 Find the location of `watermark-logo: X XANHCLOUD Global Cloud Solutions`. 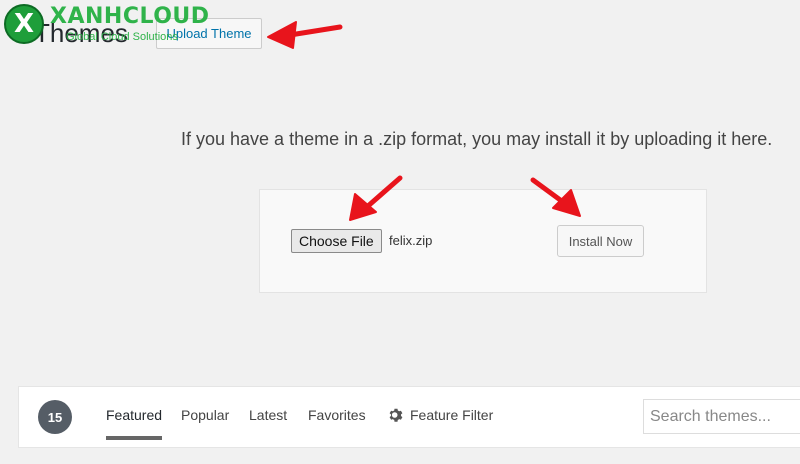

watermark-logo: X XANHCLOUD Global Cloud Solutions is located at coordinates (107, 24).